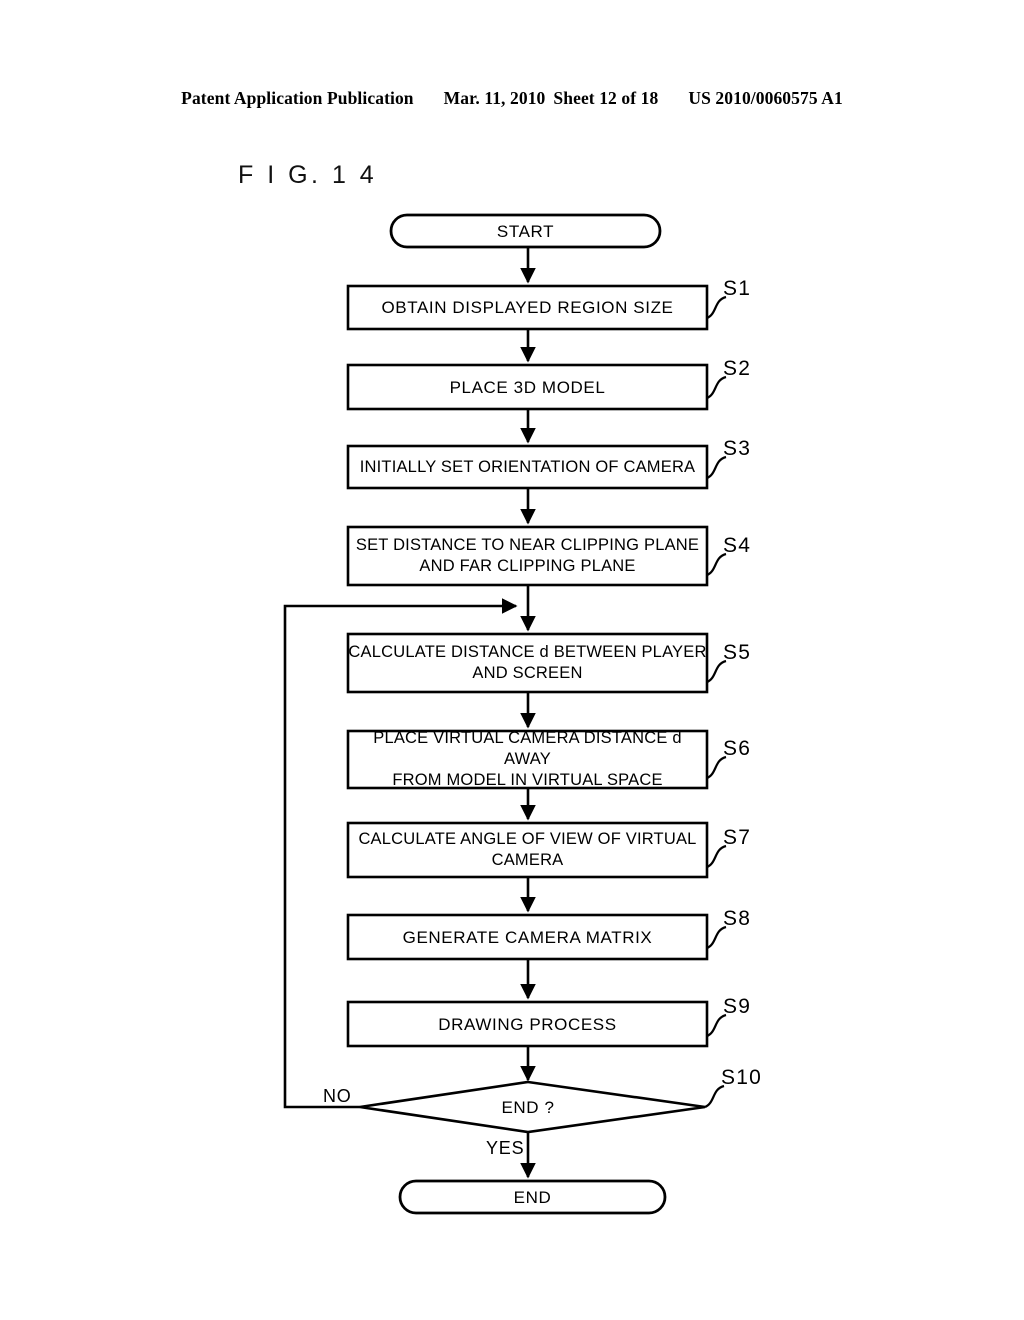  Describe the element at coordinates (741, 1077) in the screenshot. I see `step-id-s10: S10` at that location.